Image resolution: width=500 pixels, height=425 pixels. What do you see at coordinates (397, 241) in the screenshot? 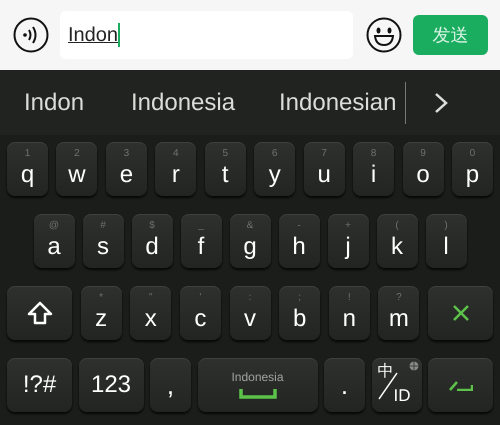
I see `letter-key: ( k` at bounding box center [397, 241].